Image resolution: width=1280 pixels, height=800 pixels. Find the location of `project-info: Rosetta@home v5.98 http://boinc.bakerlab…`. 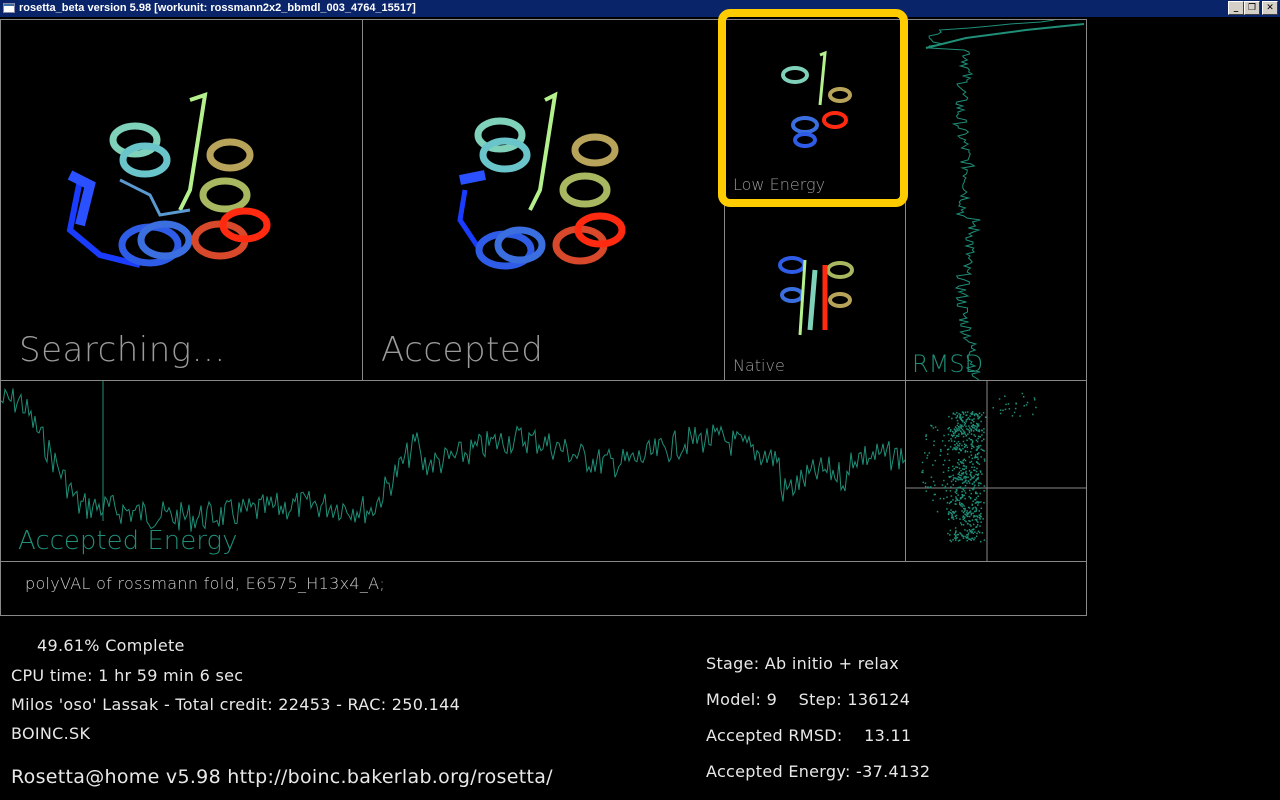

project-info: Rosetta@home v5.98 http://boinc.bakerlab… is located at coordinates (282, 777).